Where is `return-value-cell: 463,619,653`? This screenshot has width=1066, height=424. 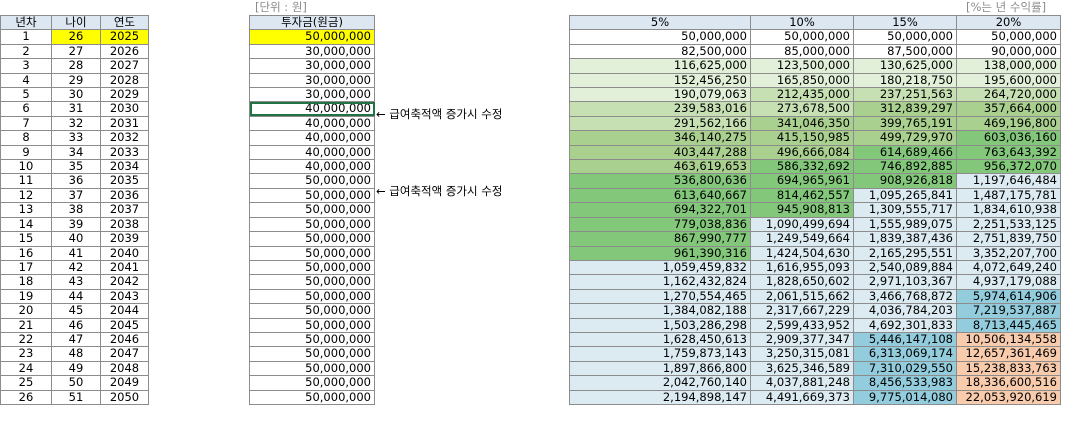
return-value-cell: 463,619,653 is located at coordinates (660, 167).